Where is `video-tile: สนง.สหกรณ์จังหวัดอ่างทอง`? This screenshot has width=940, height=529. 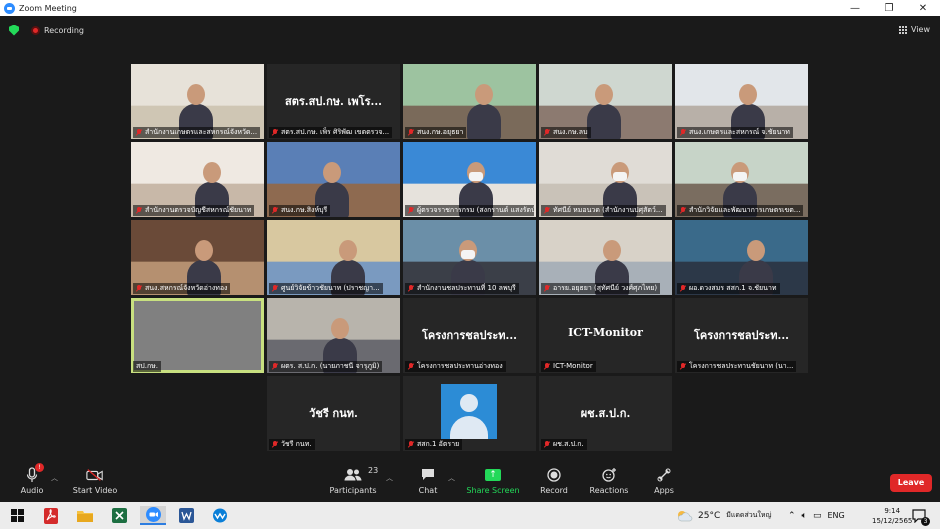
video-tile: สนง.สหกรณ์จังหวัดอ่างทอง is located at coordinates (197, 257).